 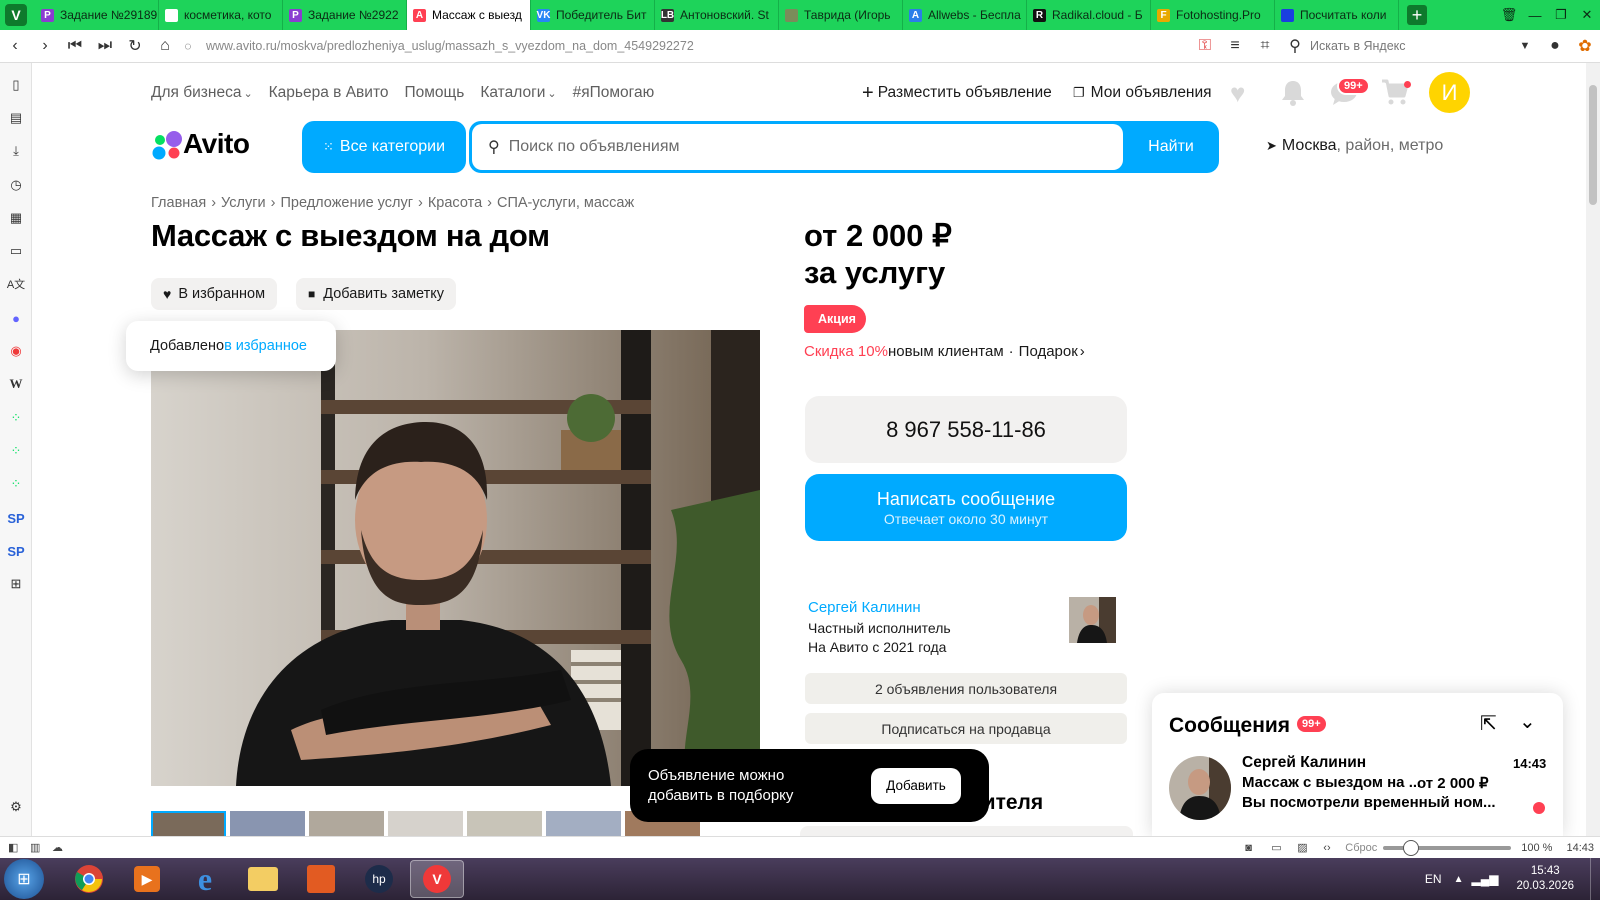 I want to click on rewind-icon: ⏮, so click(x=75, y=46).